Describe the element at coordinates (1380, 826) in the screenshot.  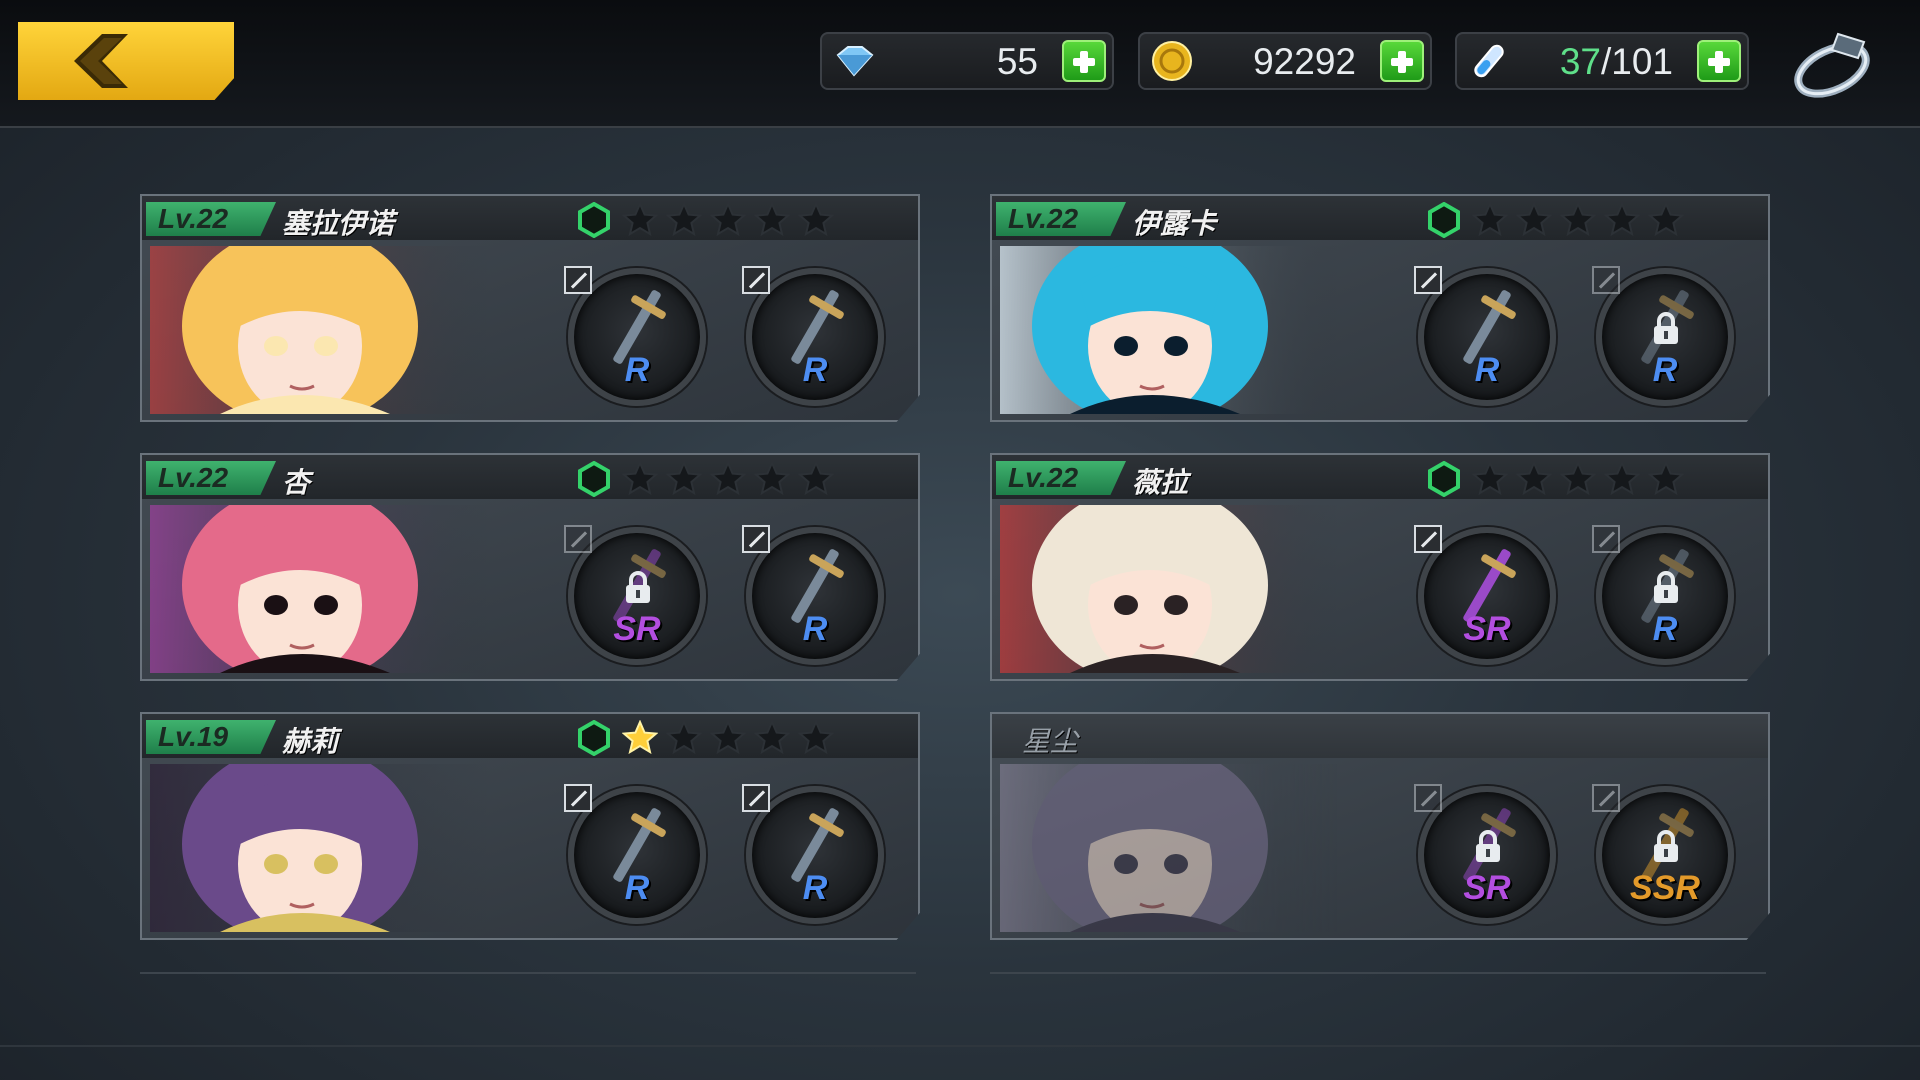
I see `character-card-locked: 星尘 SR SSR` at that location.